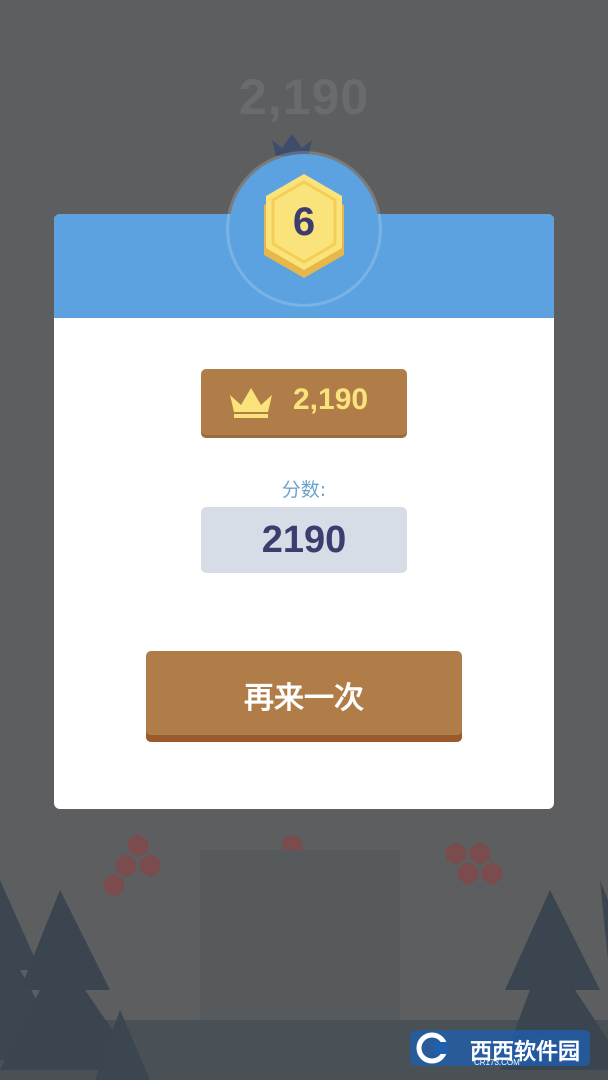 The image size is (608, 1080). What do you see at coordinates (304, 97) in the screenshot?
I see `background-score: 2,190` at bounding box center [304, 97].